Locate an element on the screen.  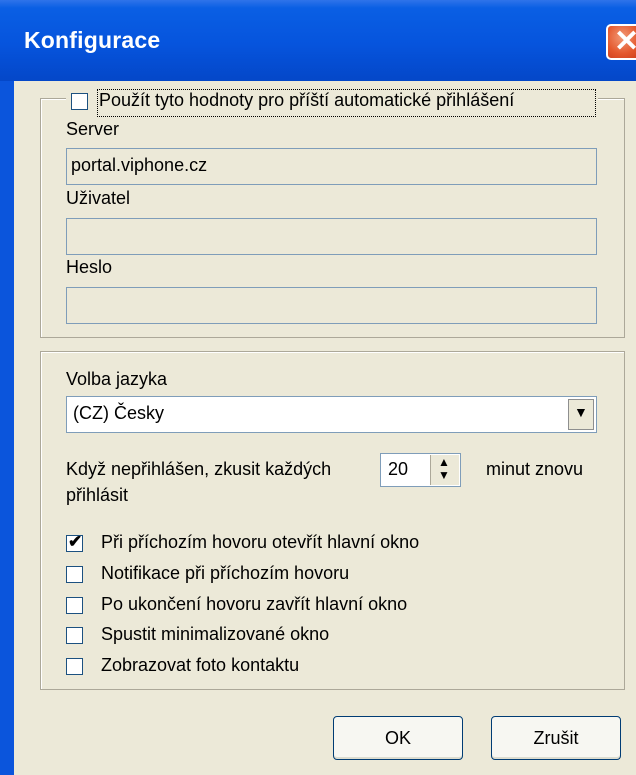
option-checkbox-start-minimized is located at coordinates (74, 635).